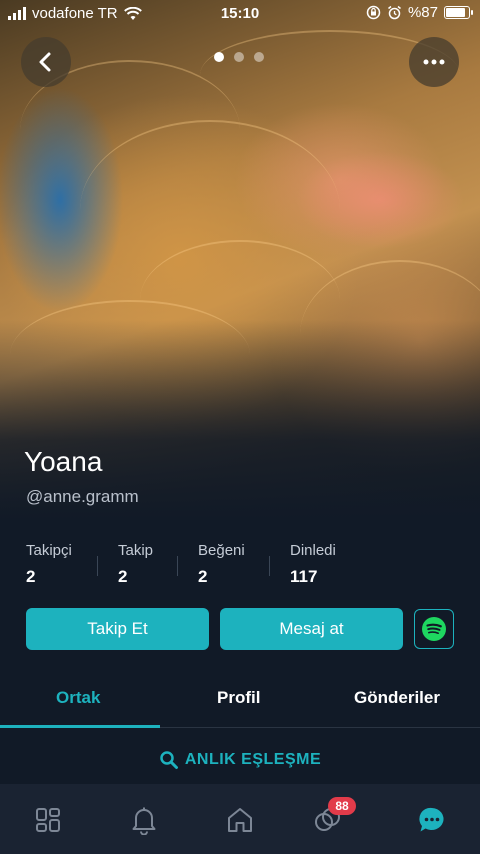 This screenshot has height=854, width=480. I want to click on more-dots-icon, so click(434, 62).